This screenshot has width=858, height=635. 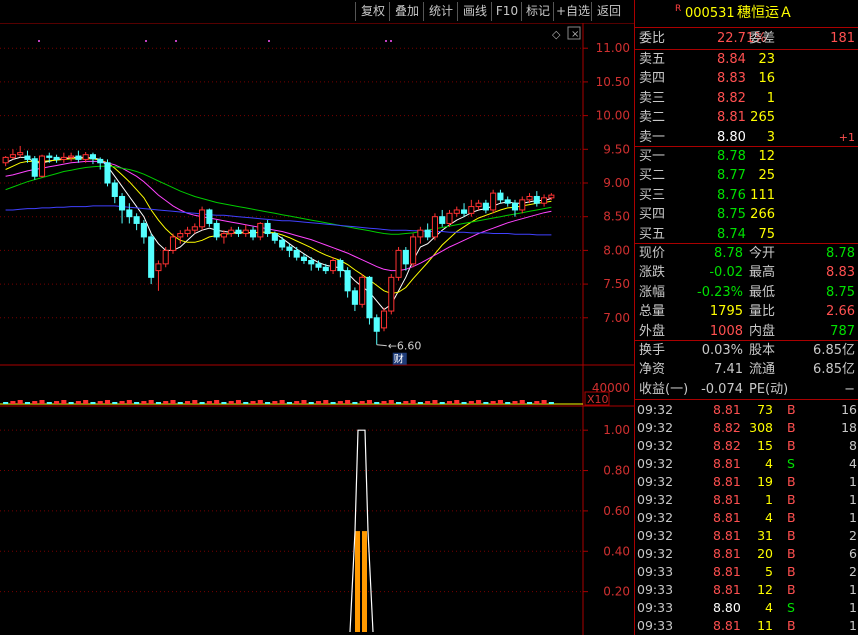 I want to click on tick-row: 09:32 8.82 15 B 8, so click(x=746, y=446).